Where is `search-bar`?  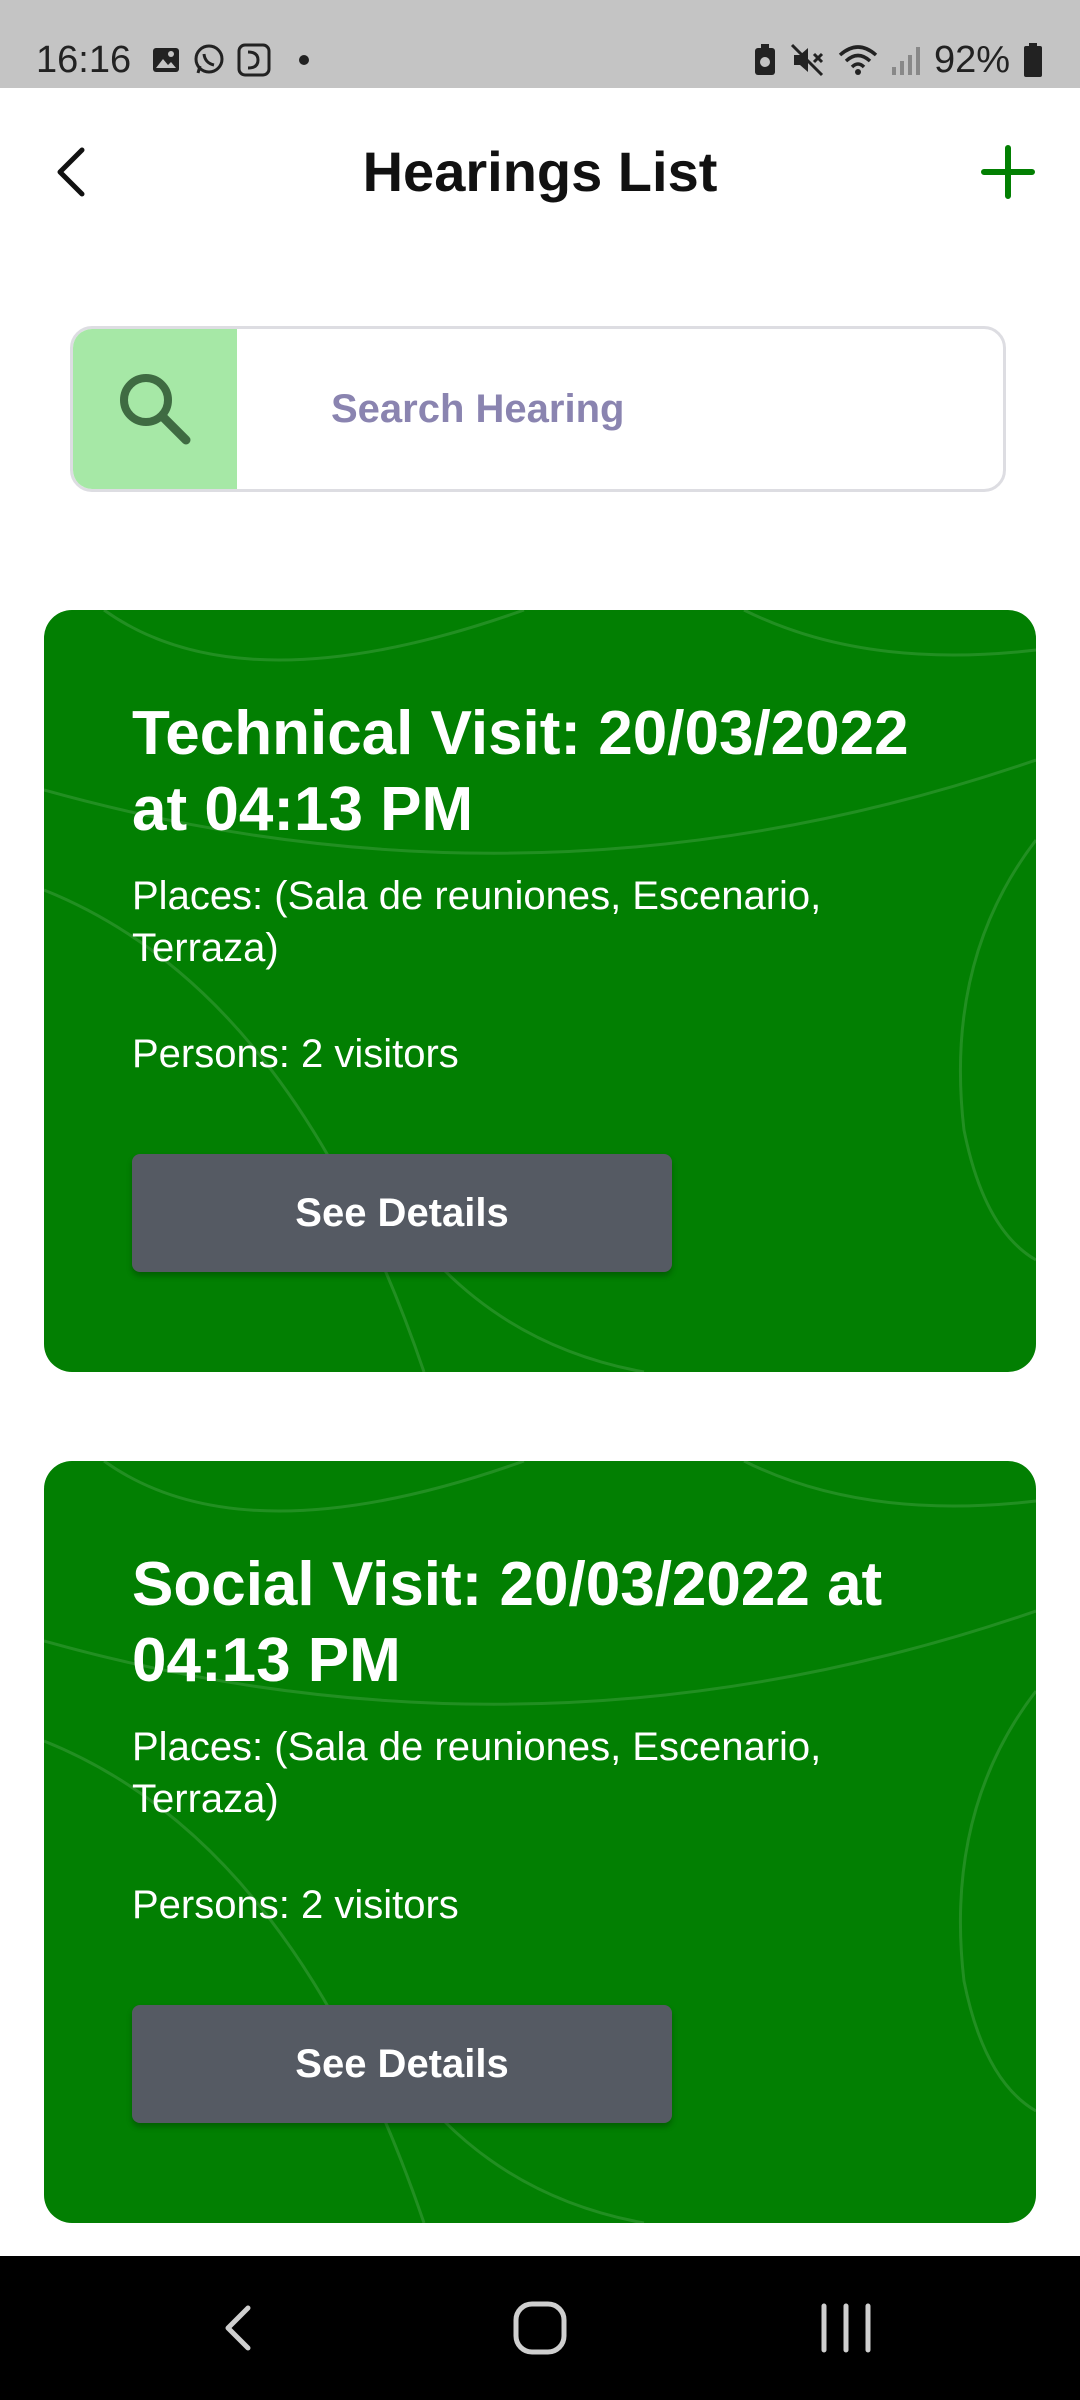 search-bar is located at coordinates (538, 409).